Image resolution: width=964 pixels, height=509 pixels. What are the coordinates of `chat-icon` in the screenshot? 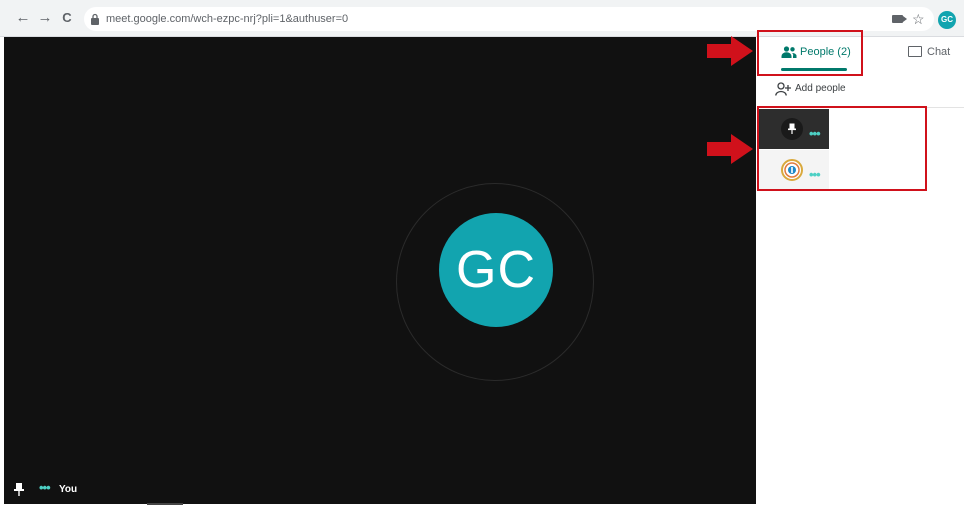 It's located at (915, 51).